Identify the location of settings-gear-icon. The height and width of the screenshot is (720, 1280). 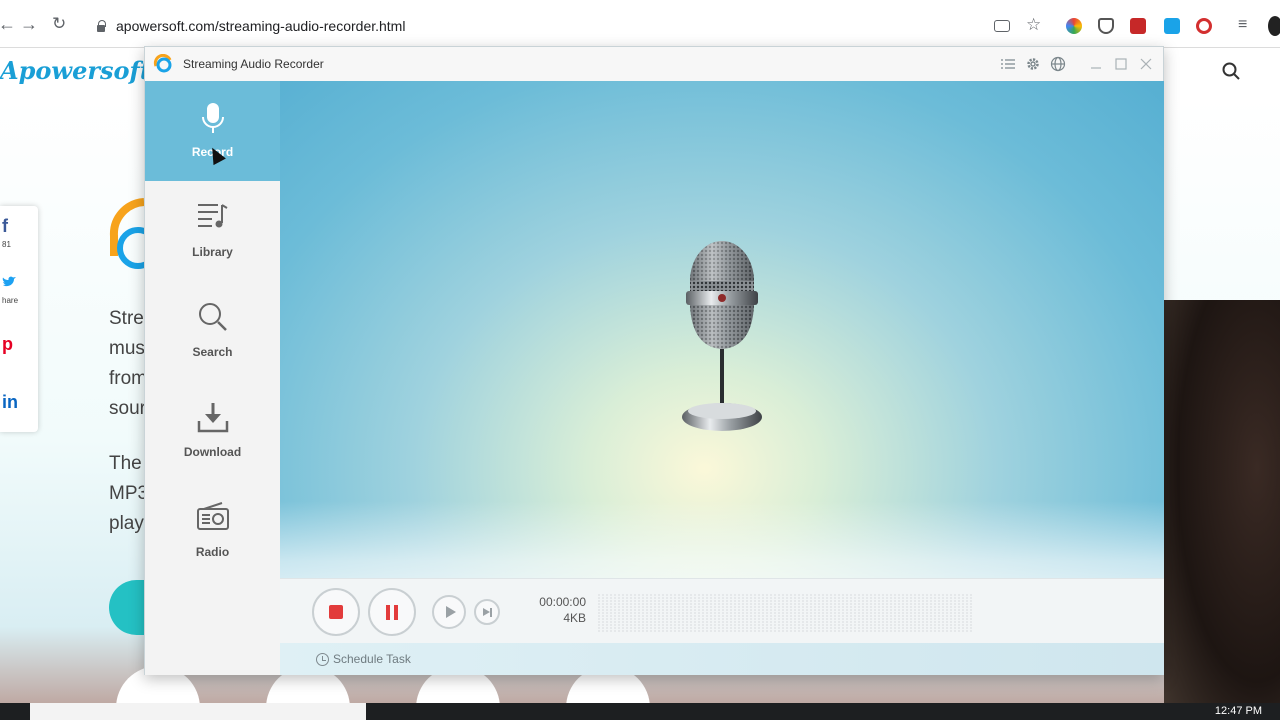
(1033, 64).